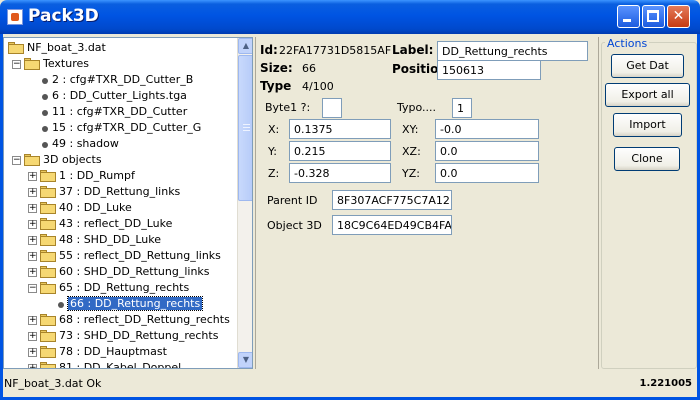  Describe the element at coordinates (119, 112) in the screenshot. I see `tree-leaf-node: 11 : cfg#TXR_DD_Cutter` at that location.